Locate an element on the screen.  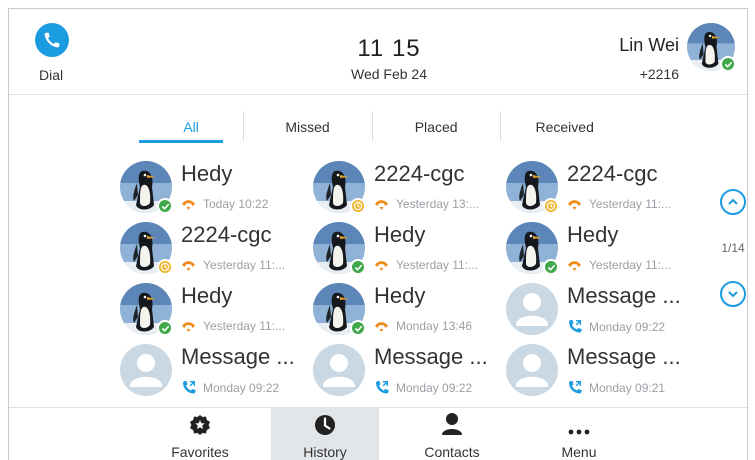
person-icon is located at coordinates (452, 422).